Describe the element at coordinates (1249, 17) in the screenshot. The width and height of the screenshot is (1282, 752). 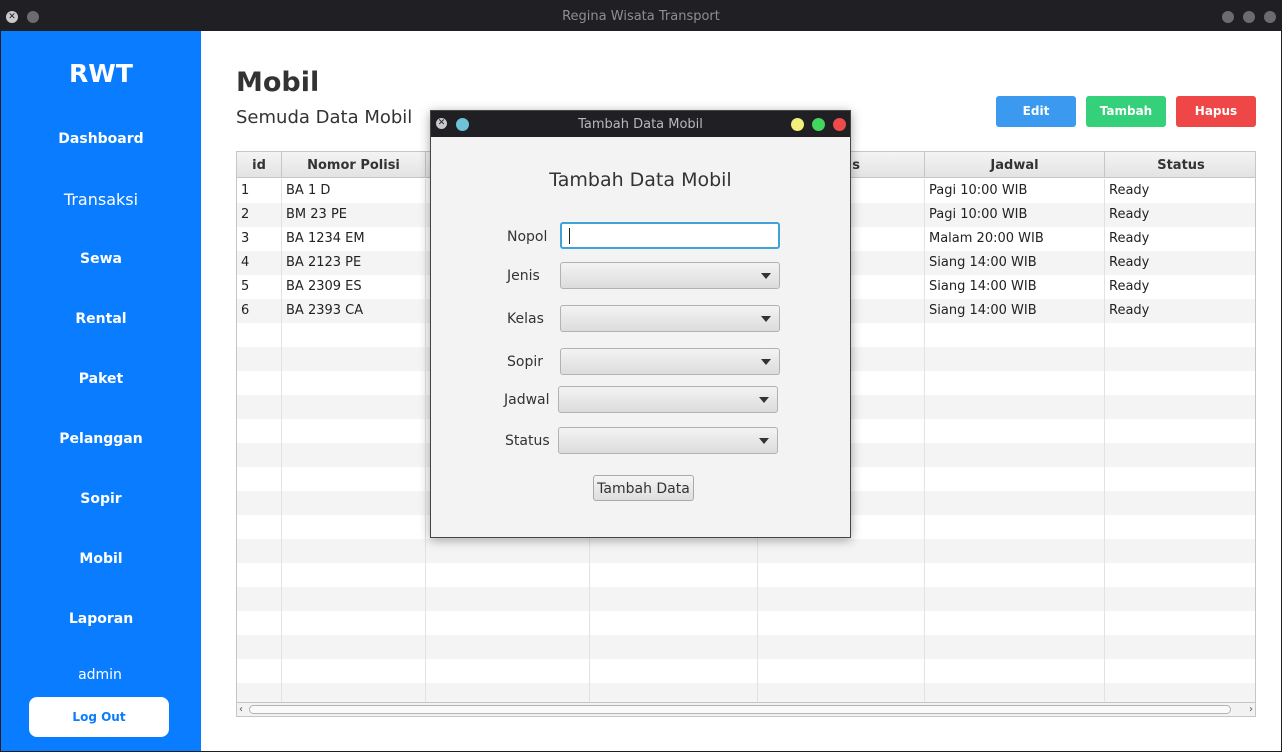
I see `window-control-2-icon` at that location.